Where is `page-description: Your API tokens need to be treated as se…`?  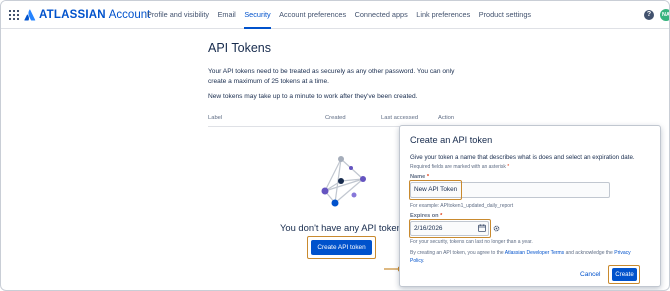 page-description: Your API tokens need to be treated as se… is located at coordinates (331, 76).